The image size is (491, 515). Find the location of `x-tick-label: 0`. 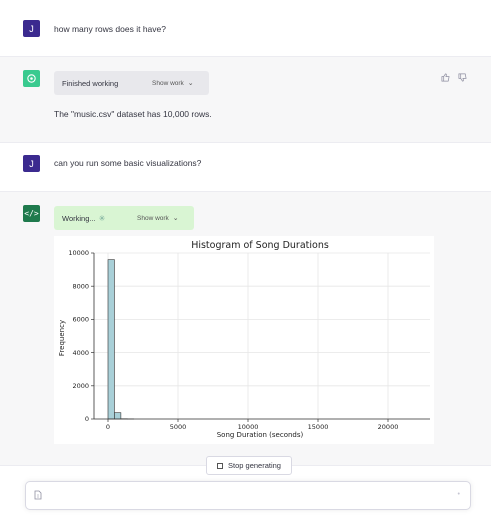

x-tick-label: 0 is located at coordinates (108, 427).